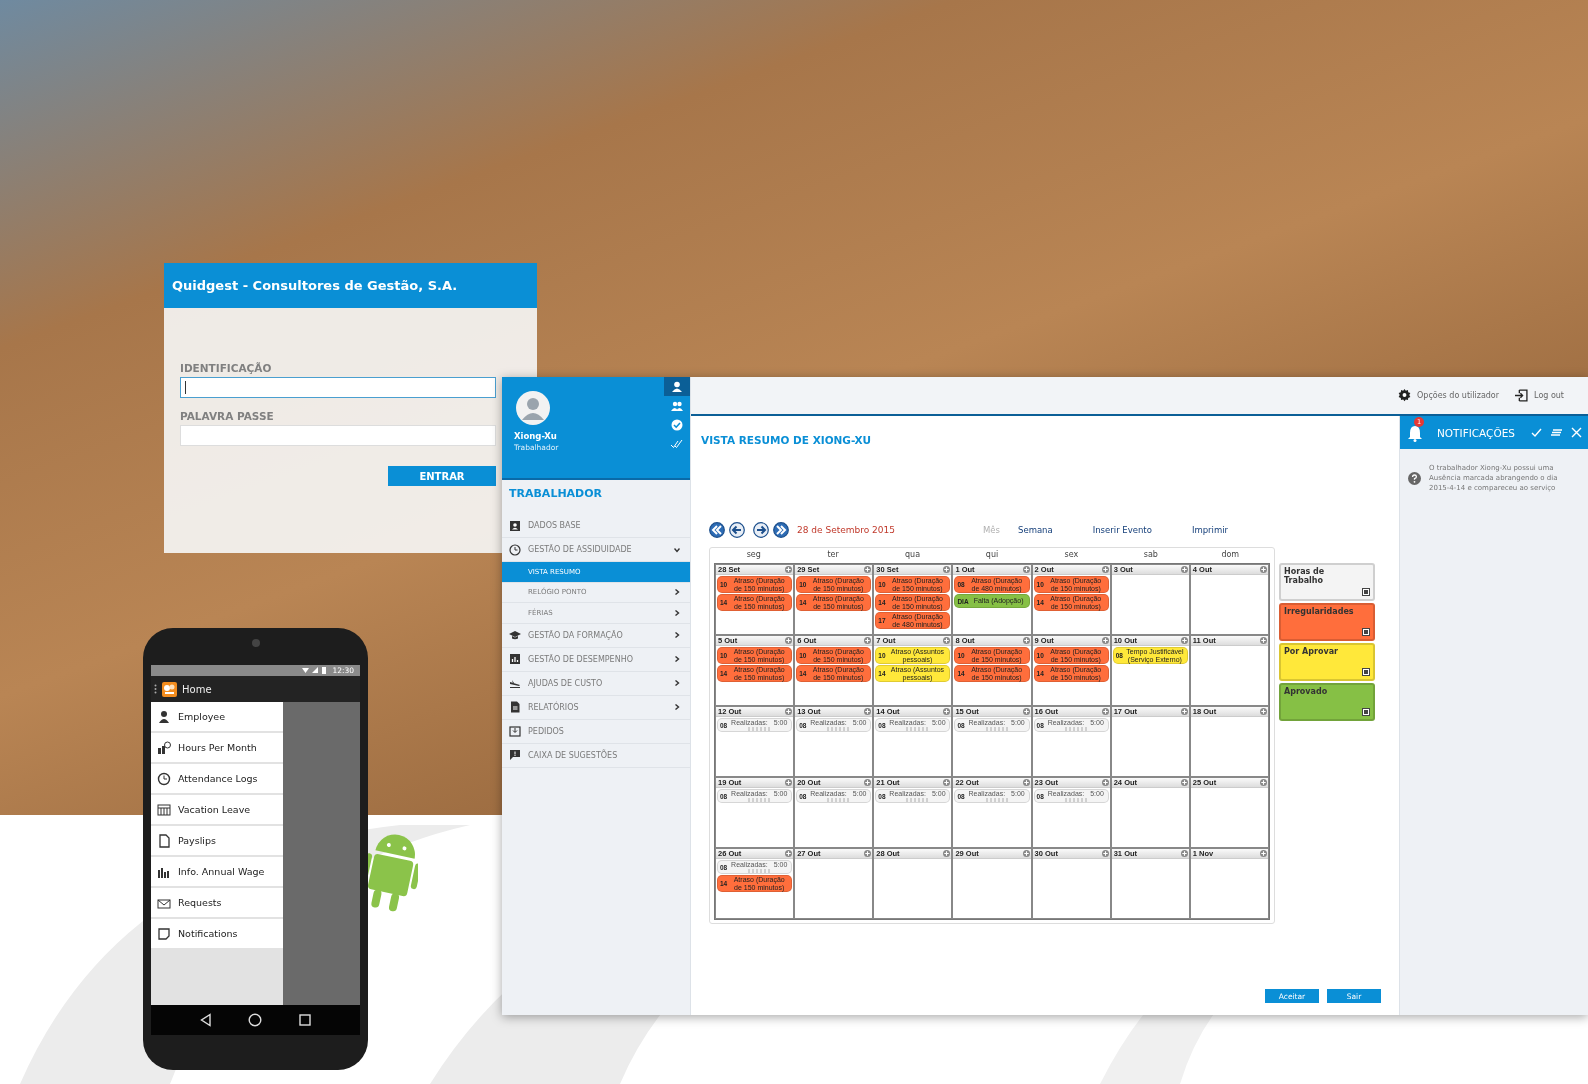  I want to click on legend-item: Por Aprovar, so click(1327, 662).